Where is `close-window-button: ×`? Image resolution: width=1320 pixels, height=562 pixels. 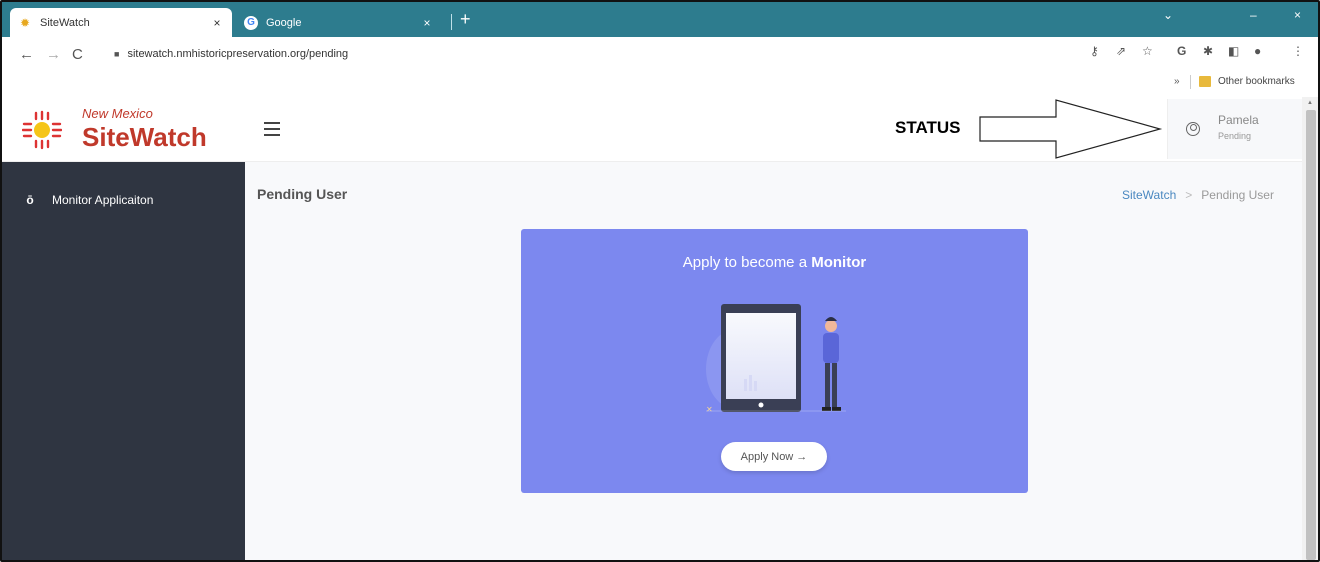 close-window-button: × is located at coordinates (1297, 15).